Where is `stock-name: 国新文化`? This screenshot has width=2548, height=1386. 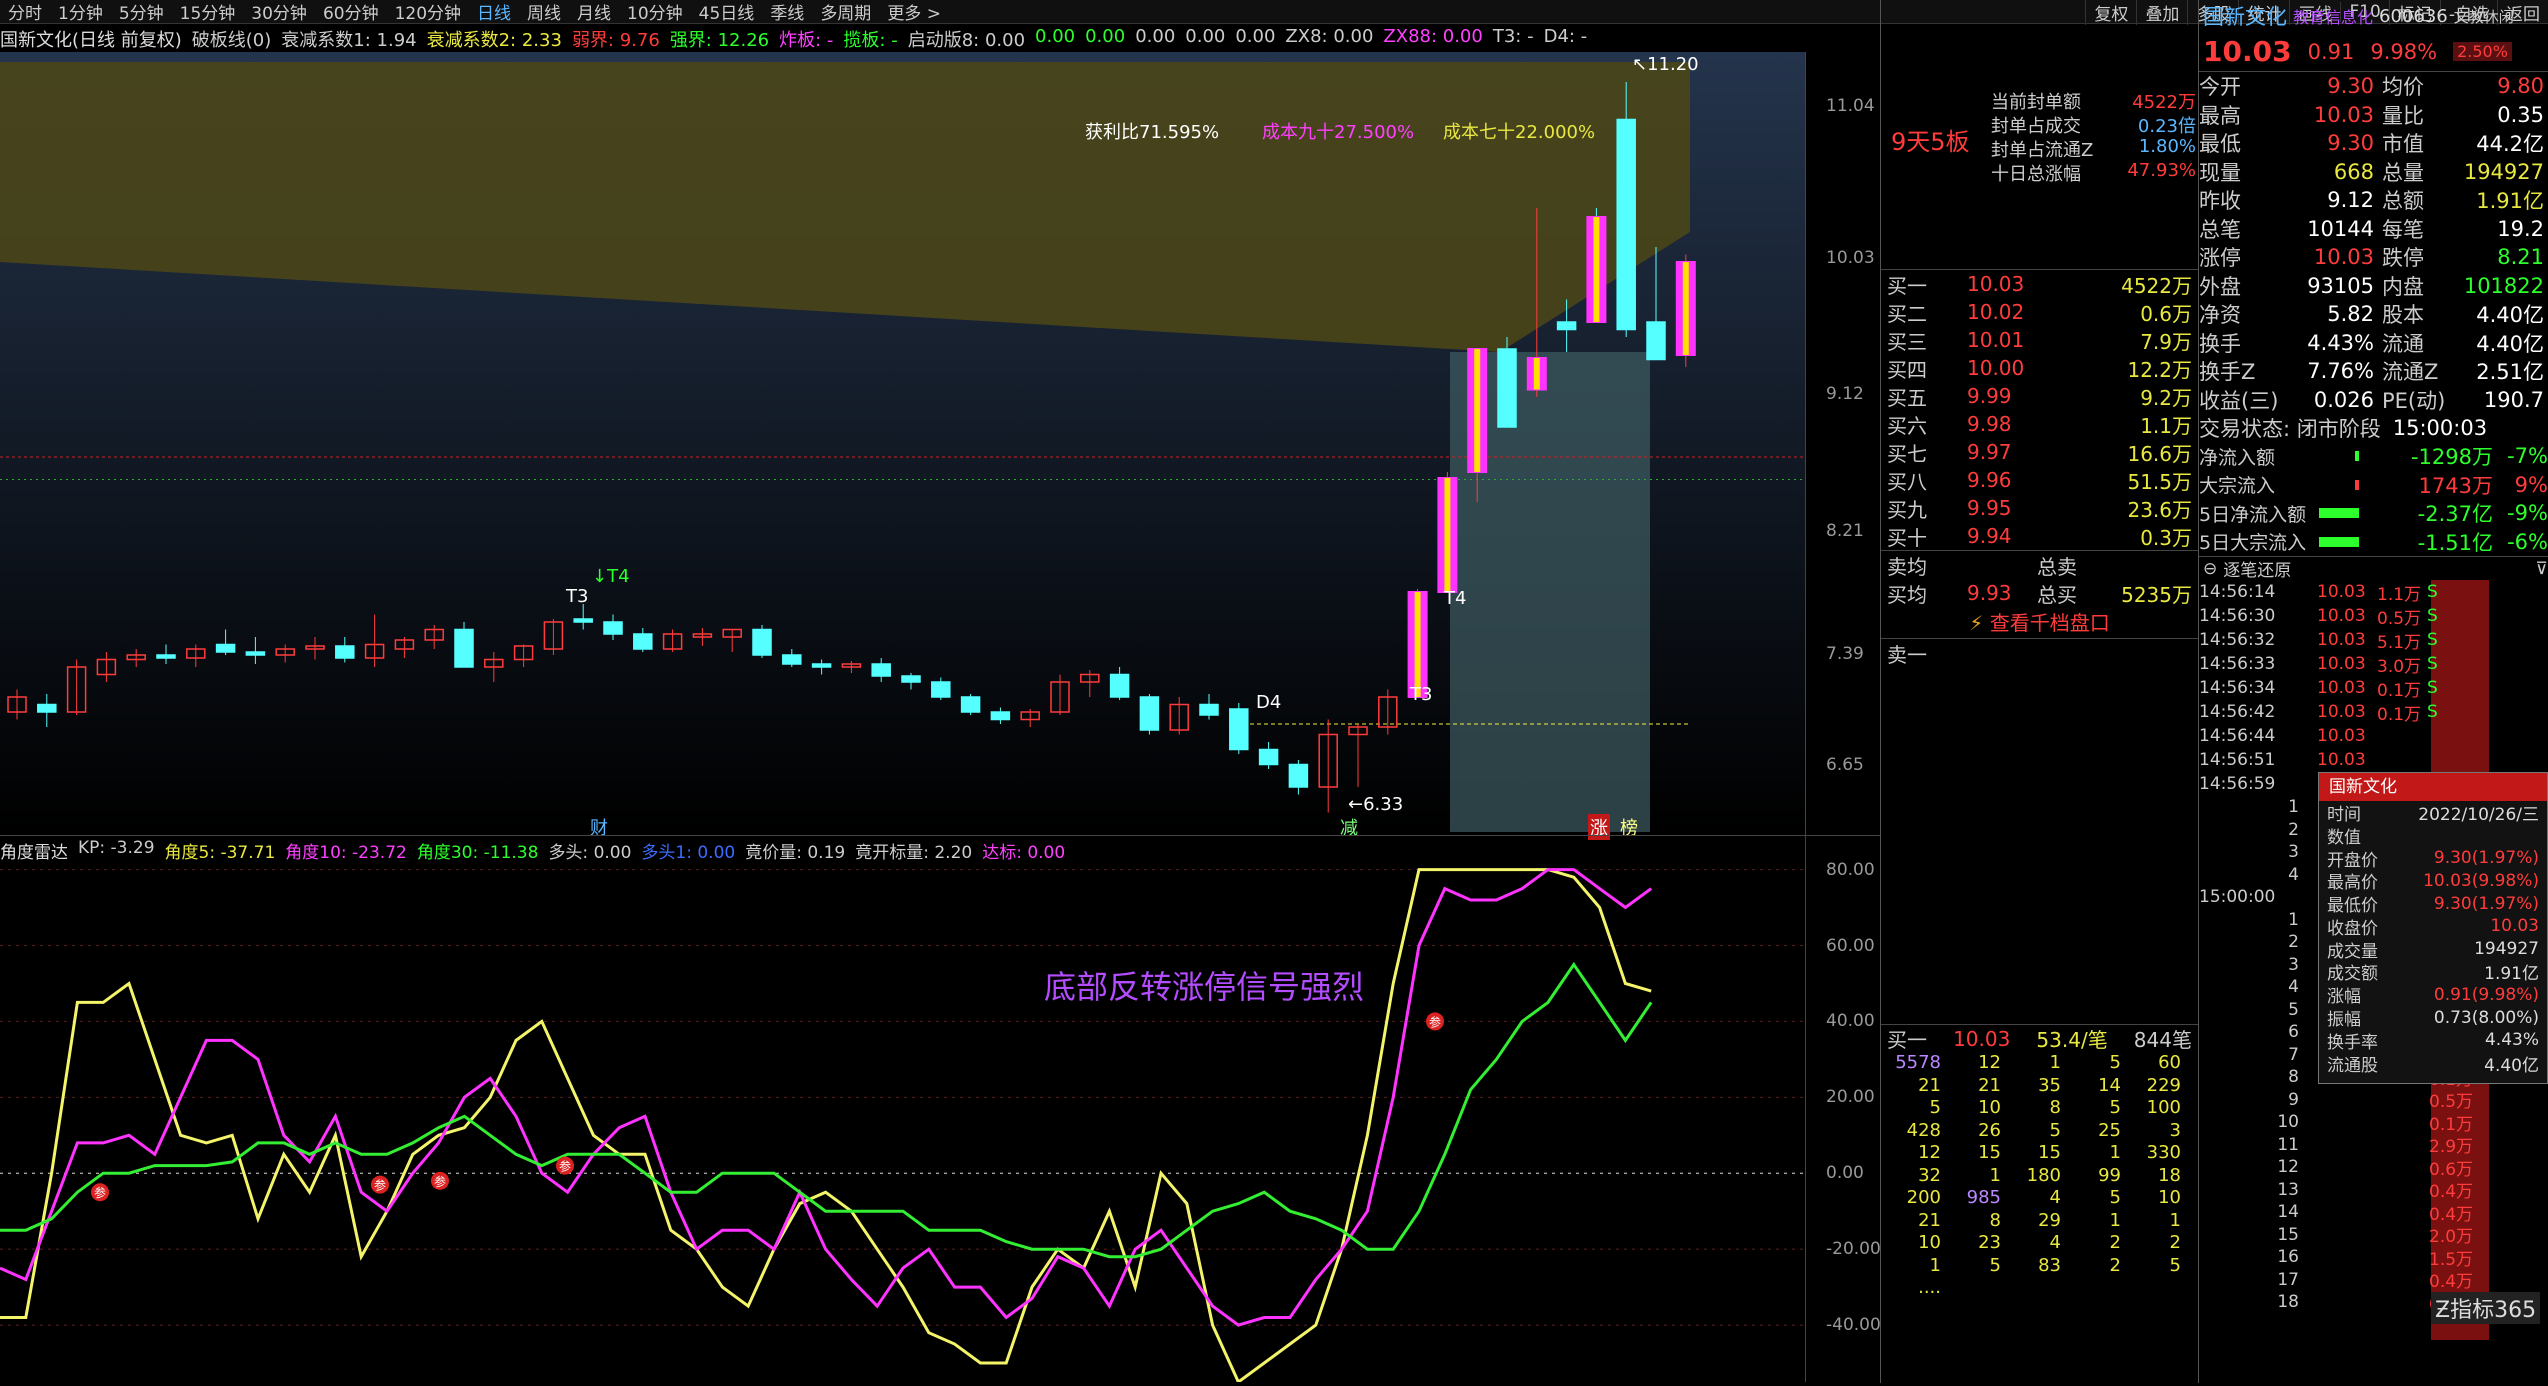 stock-name: 国新文化 is located at coordinates (2245, 16).